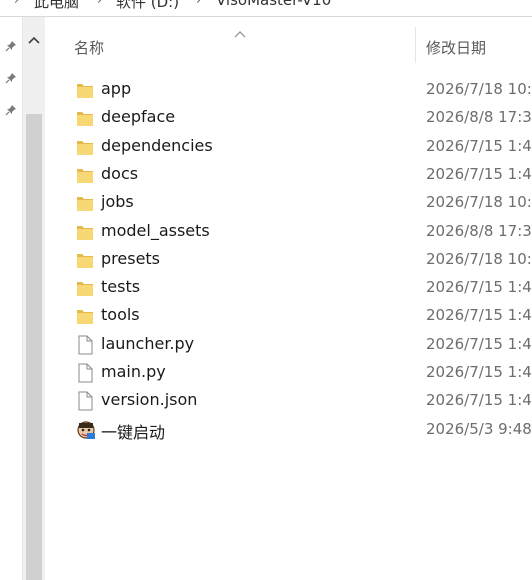 This screenshot has width=532, height=580. I want to click on file-name: app, so click(116, 88).